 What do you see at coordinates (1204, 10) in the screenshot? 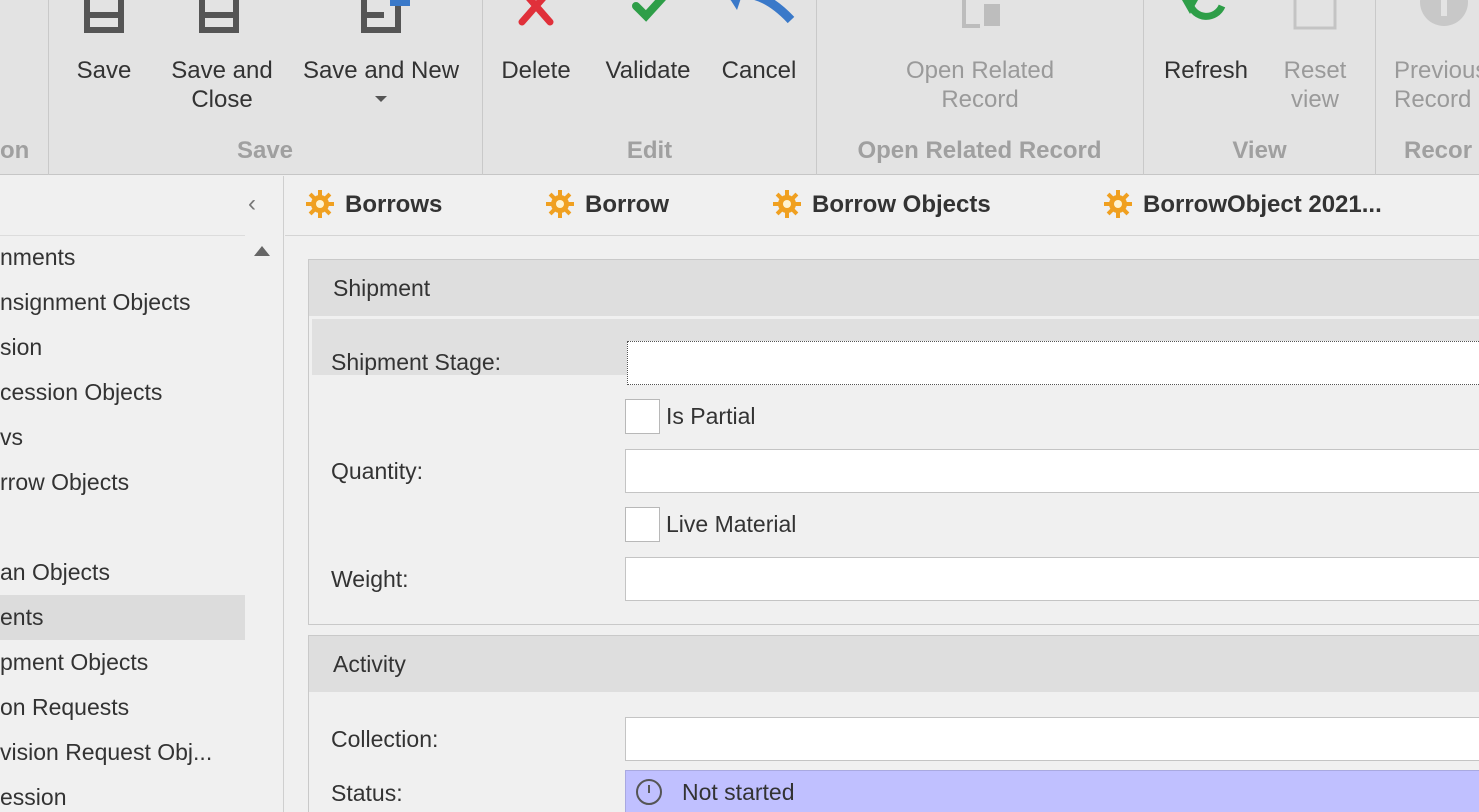
I see `refresh-icon` at bounding box center [1204, 10].